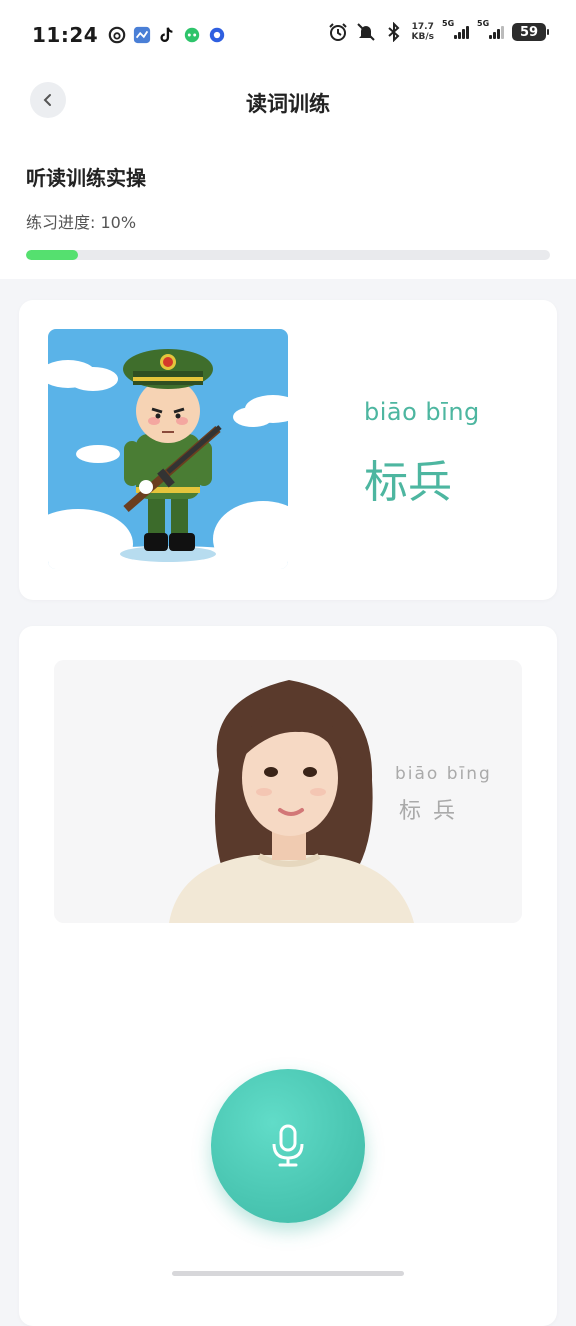  Describe the element at coordinates (408, 482) in the screenshot. I see `word-hanzi: 标兵` at that location.